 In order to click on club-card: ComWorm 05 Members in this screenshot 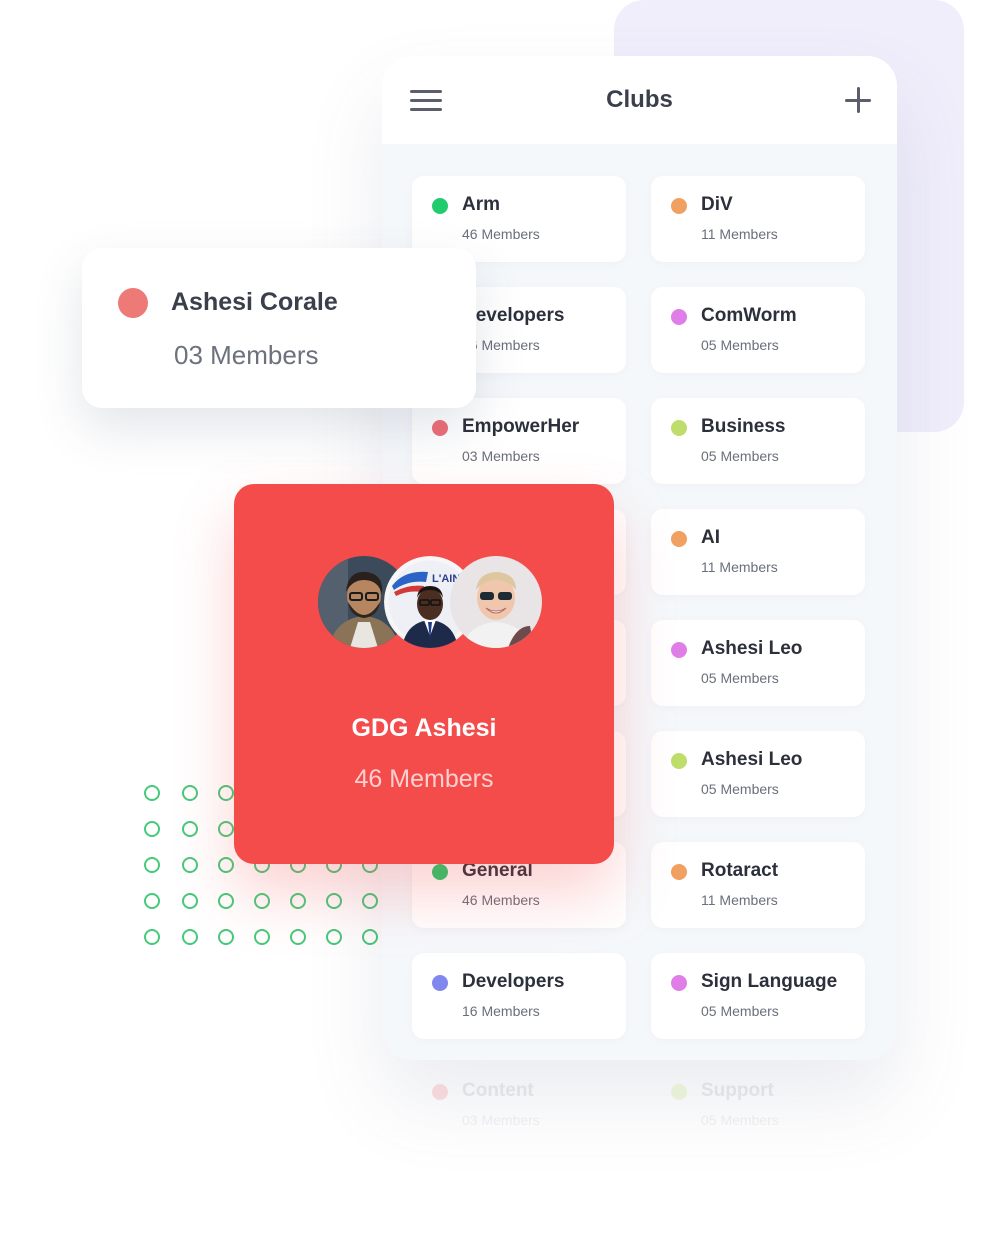, I will do `click(758, 330)`.